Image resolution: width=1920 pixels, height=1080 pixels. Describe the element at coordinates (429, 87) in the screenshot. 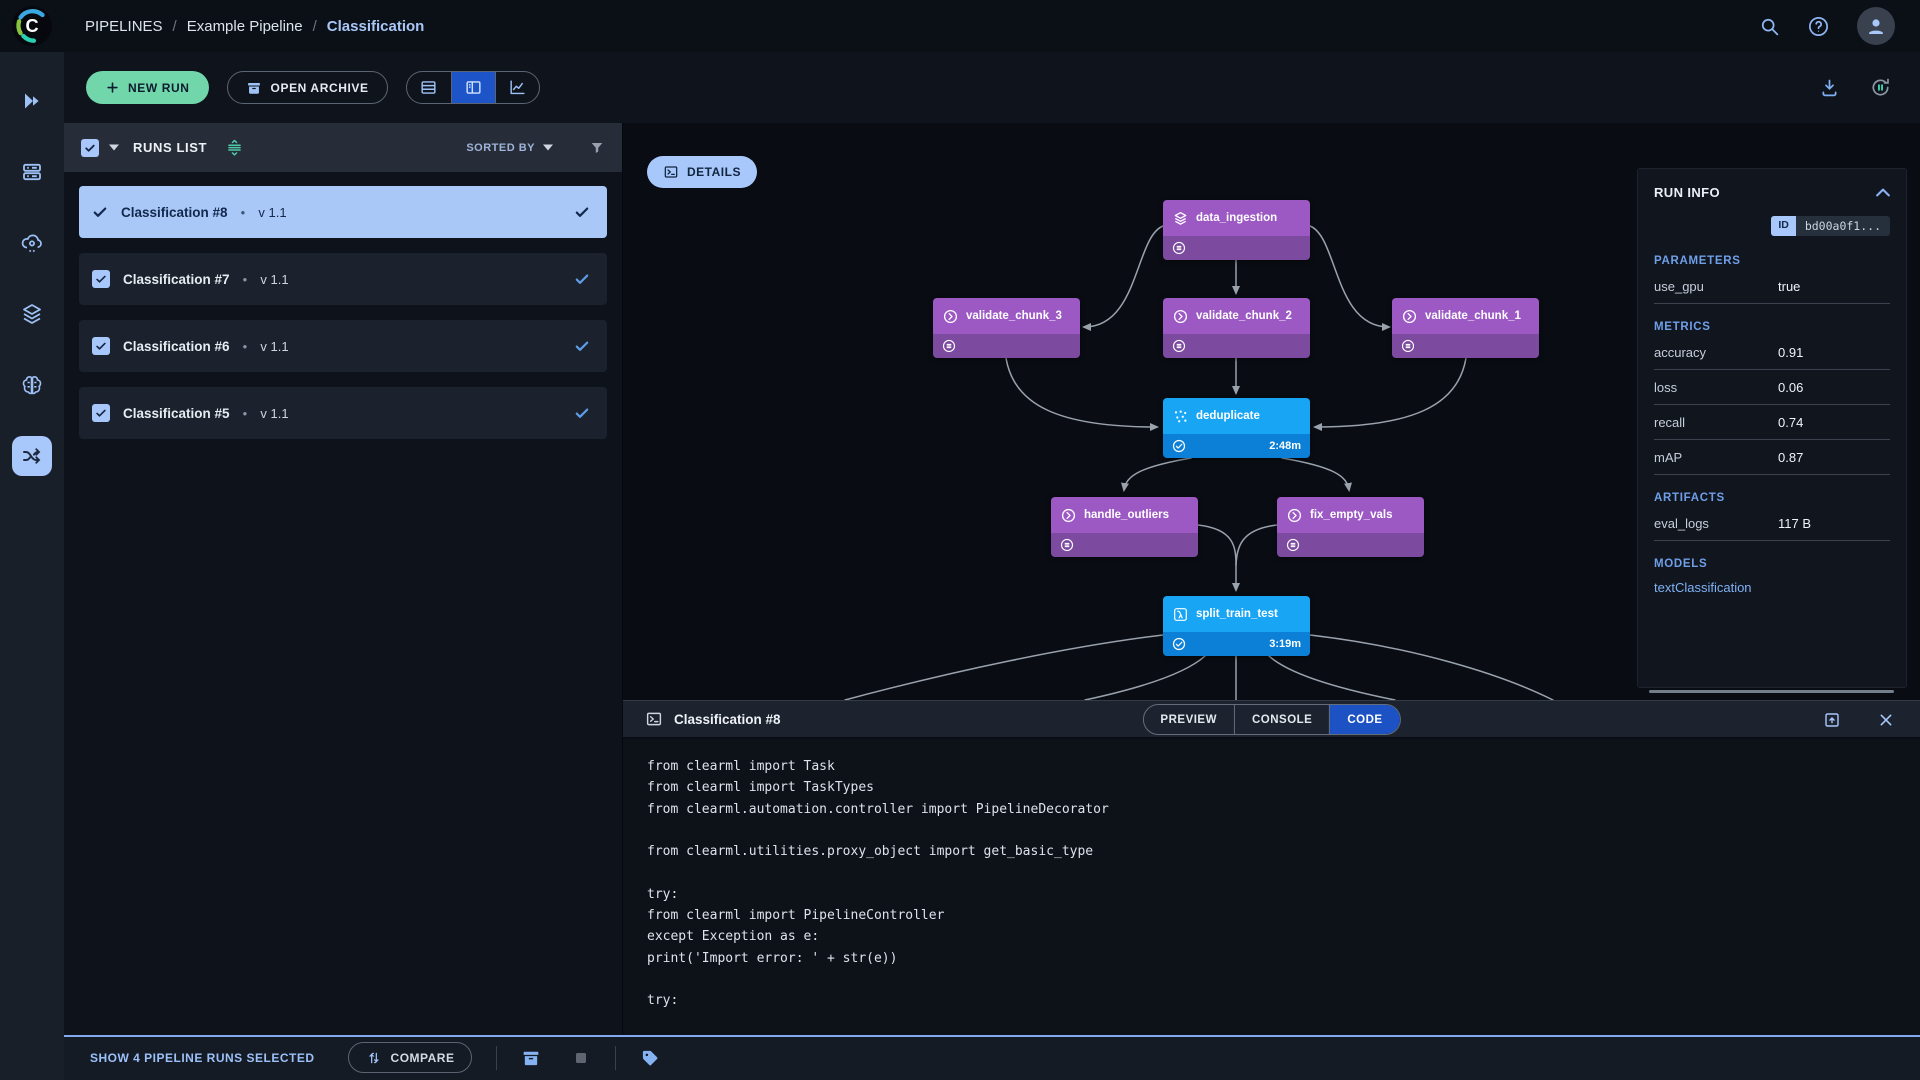

I see `table-view-toggle` at that location.